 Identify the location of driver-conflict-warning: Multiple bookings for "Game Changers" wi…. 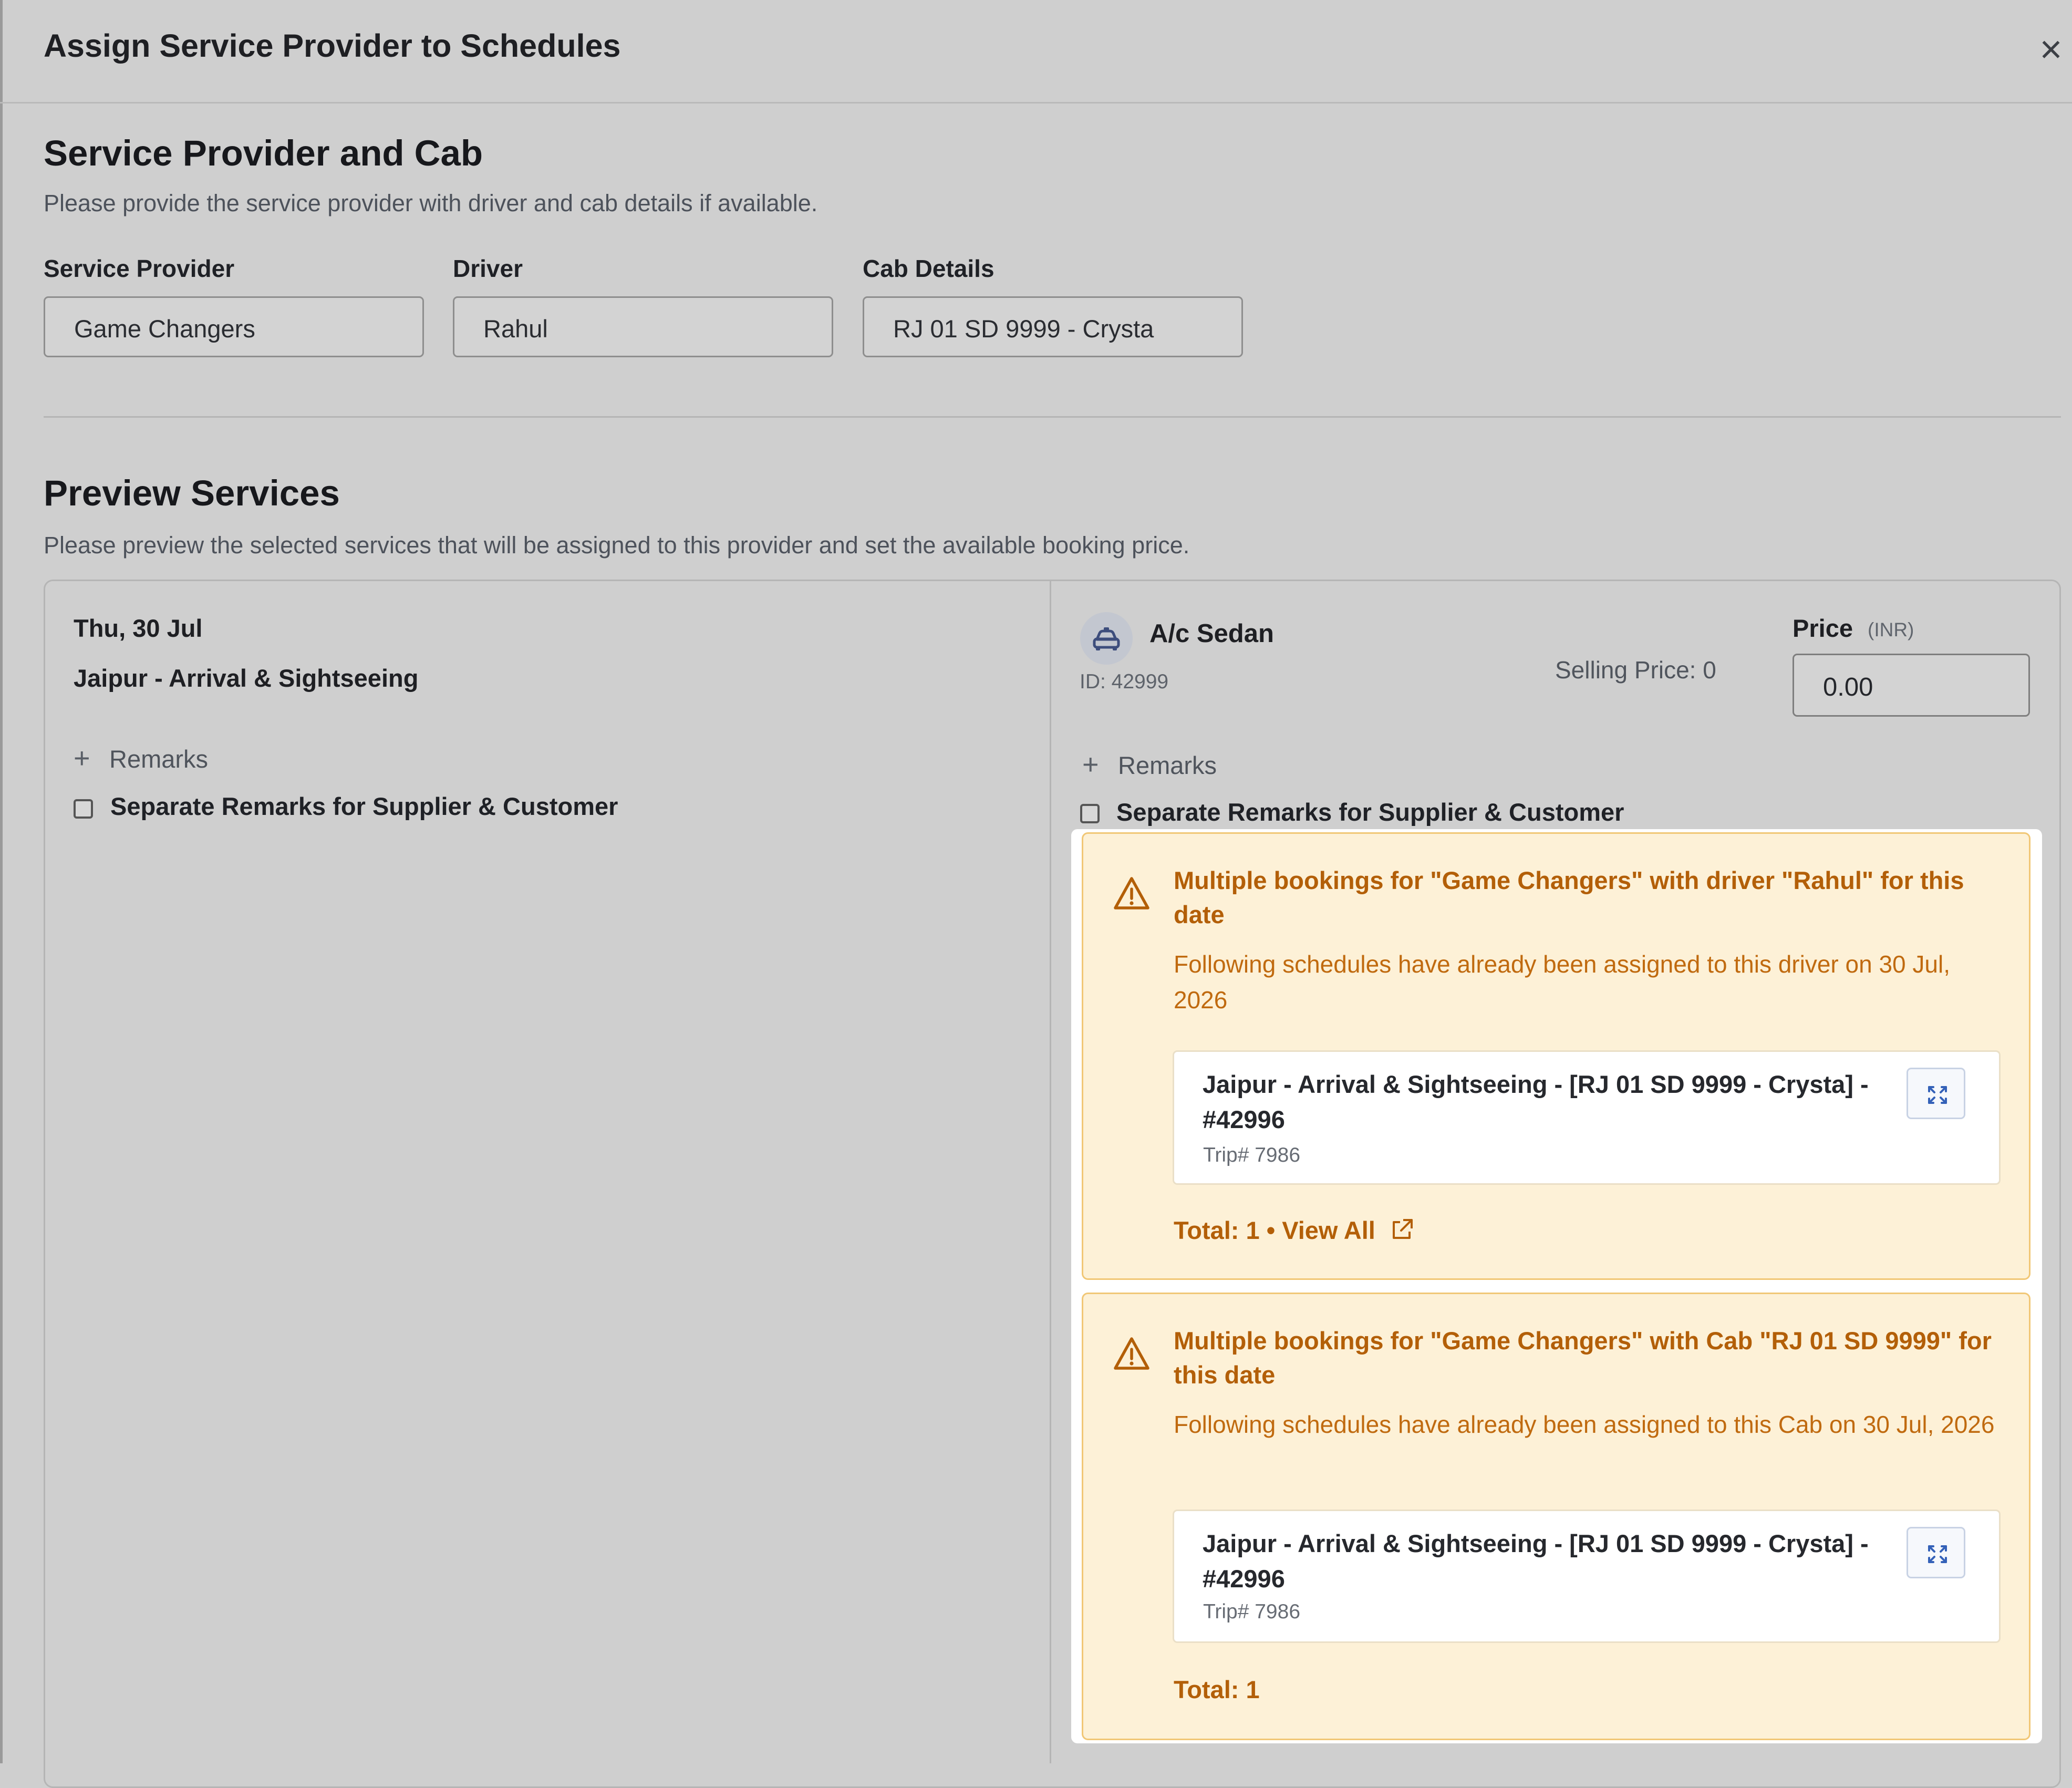
(1556, 1056).